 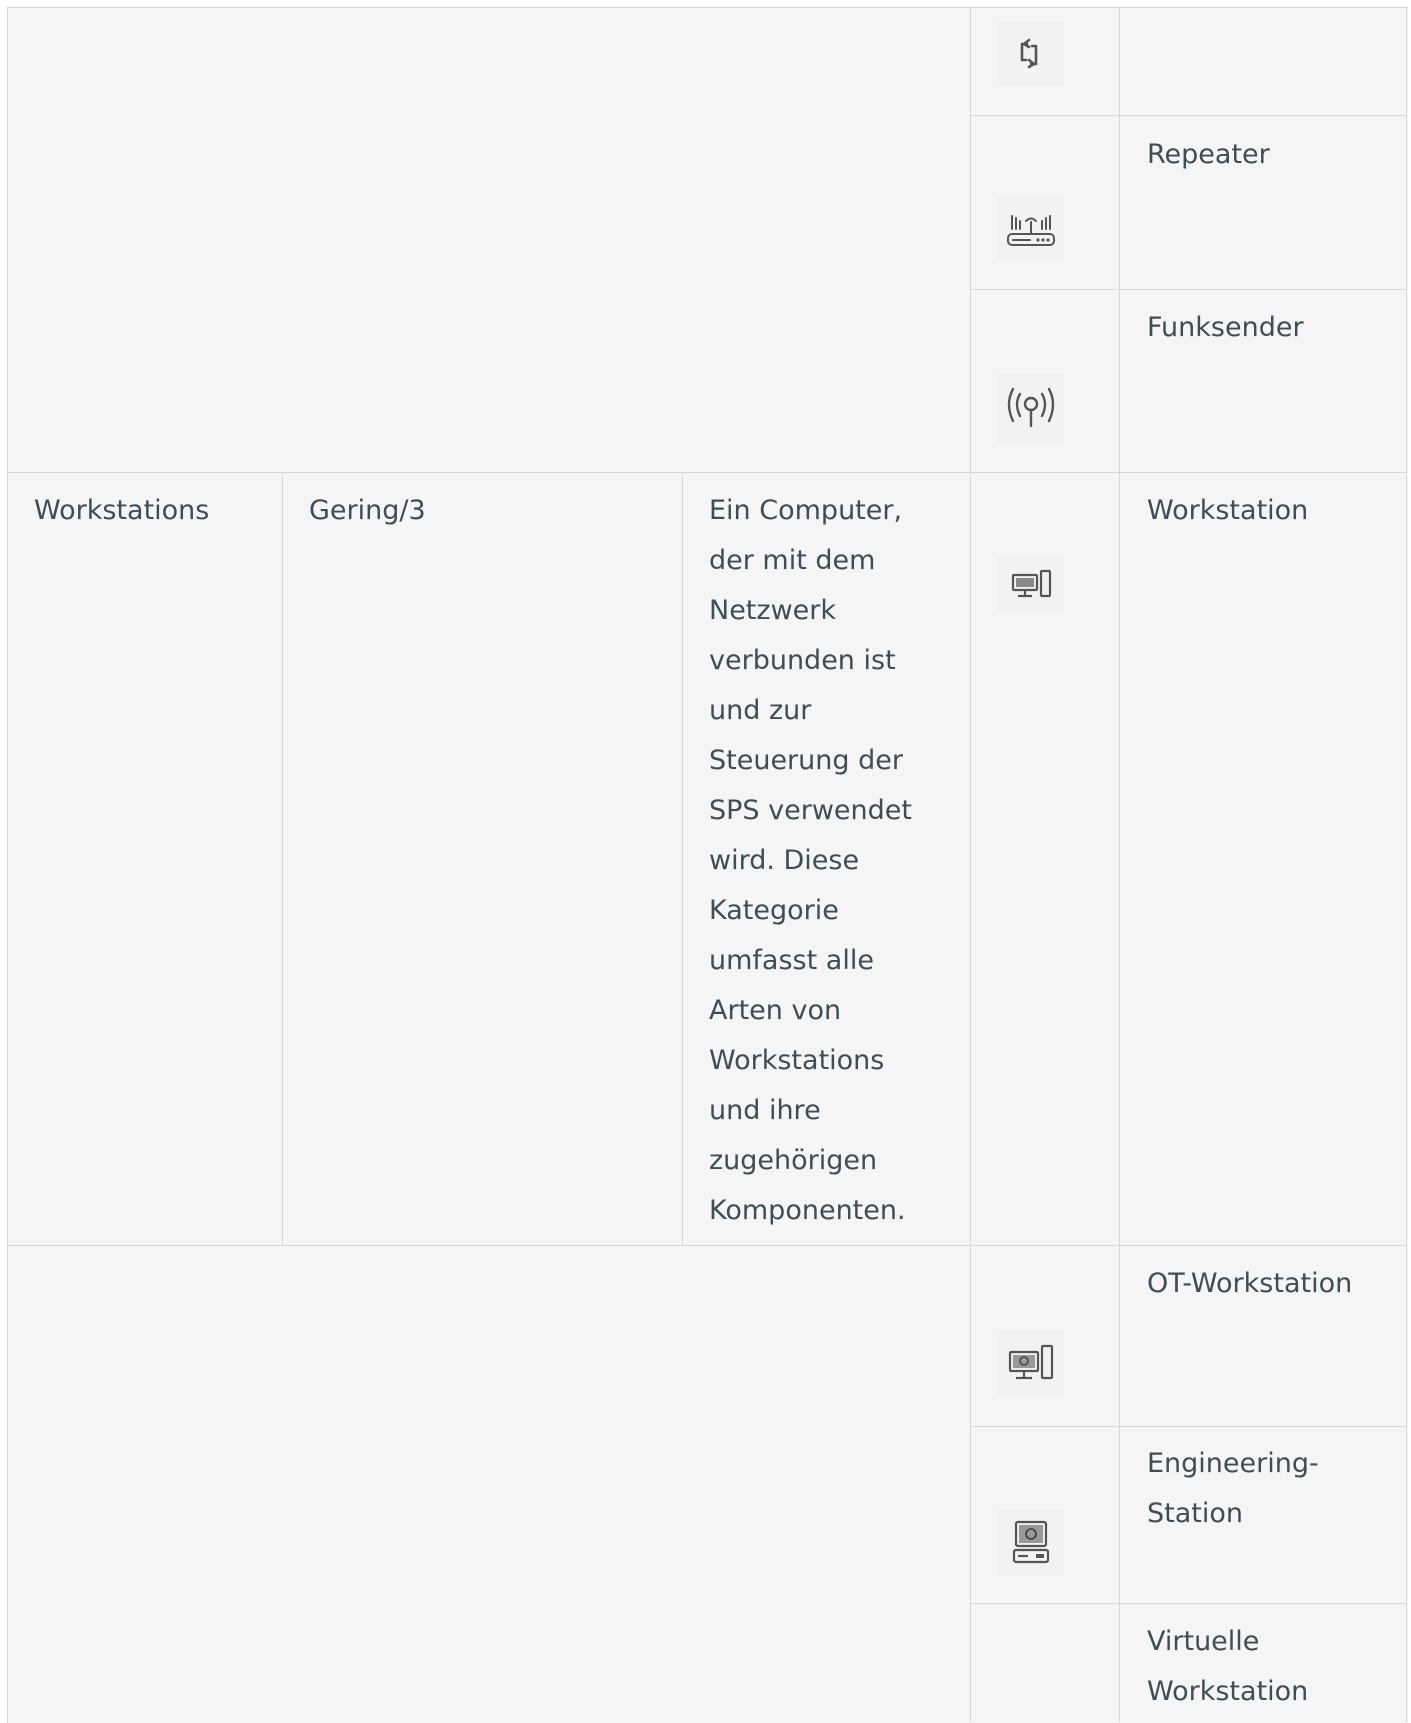 I want to click on device-type-label: Station, so click(x=1195, y=1513).